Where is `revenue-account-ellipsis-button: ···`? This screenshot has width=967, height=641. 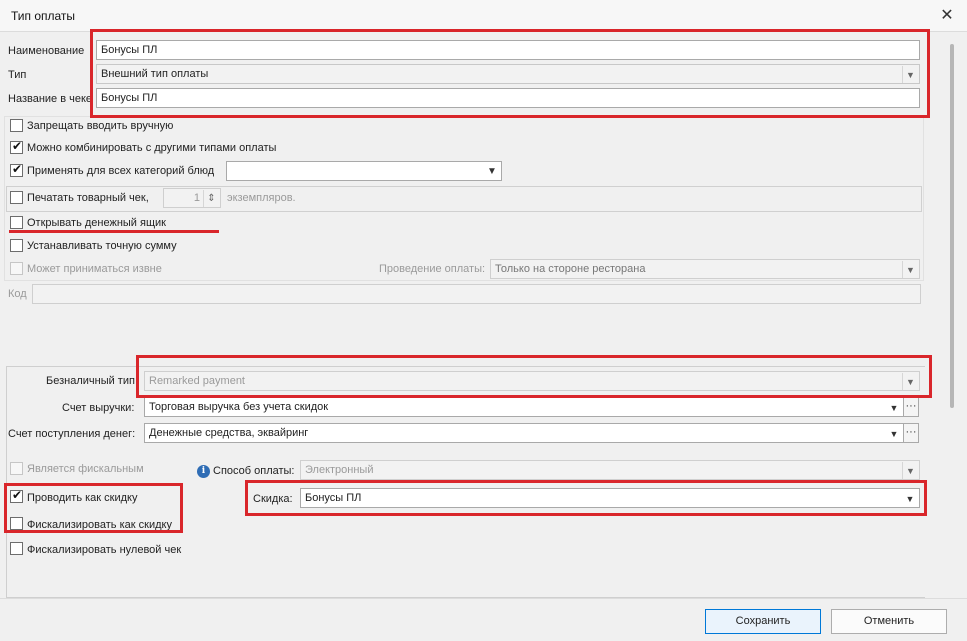 revenue-account-ellipsis-button: ··· is located at coordinates (911, 407).